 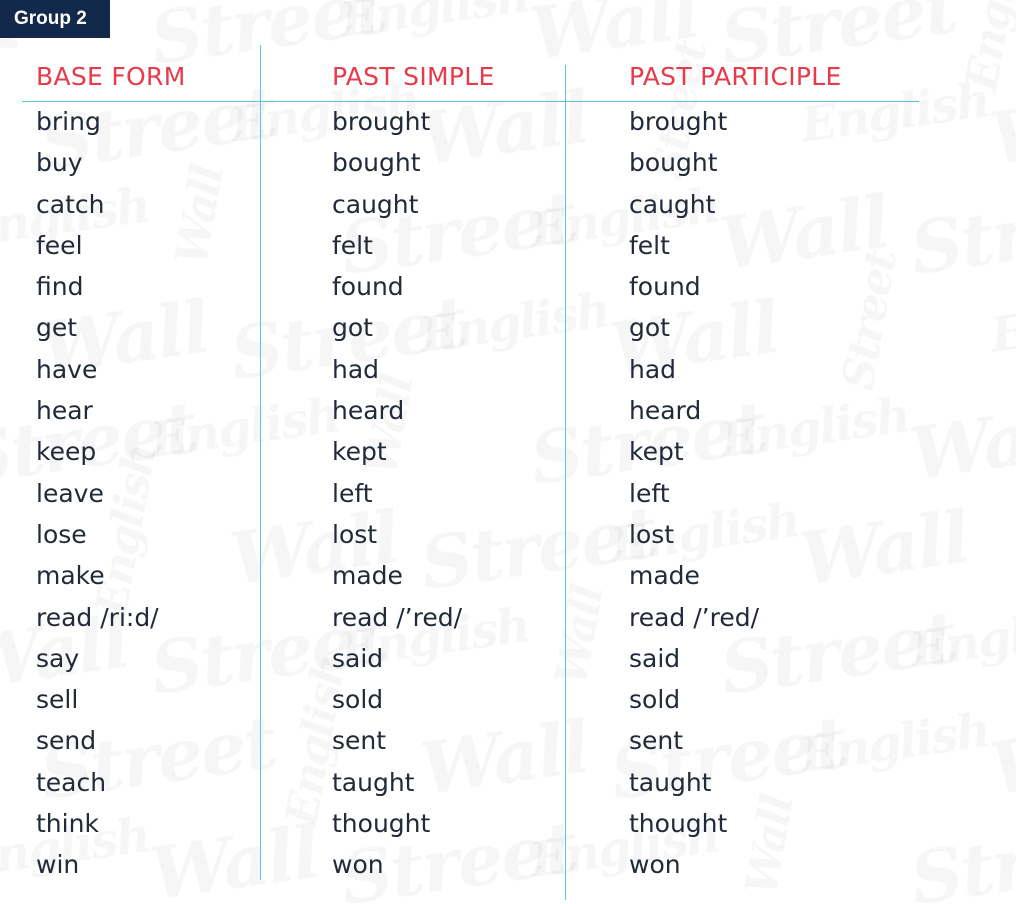 What do you see at coordinates (508, 658) in the screenshot?
I see `table-row: say said said` at bounding box center [508, 658].